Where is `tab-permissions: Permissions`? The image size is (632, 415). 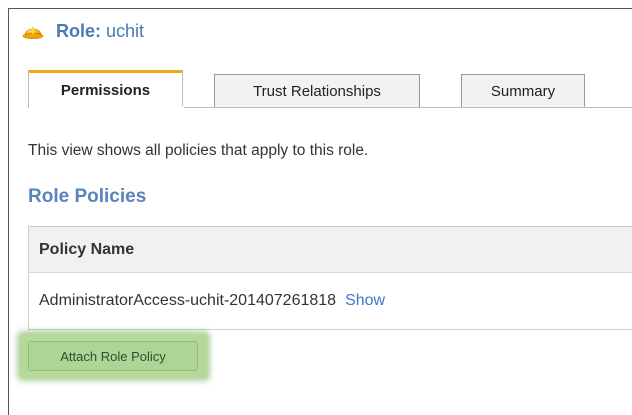
tab-permissions: Permissions is located at coordinates (105, 88).